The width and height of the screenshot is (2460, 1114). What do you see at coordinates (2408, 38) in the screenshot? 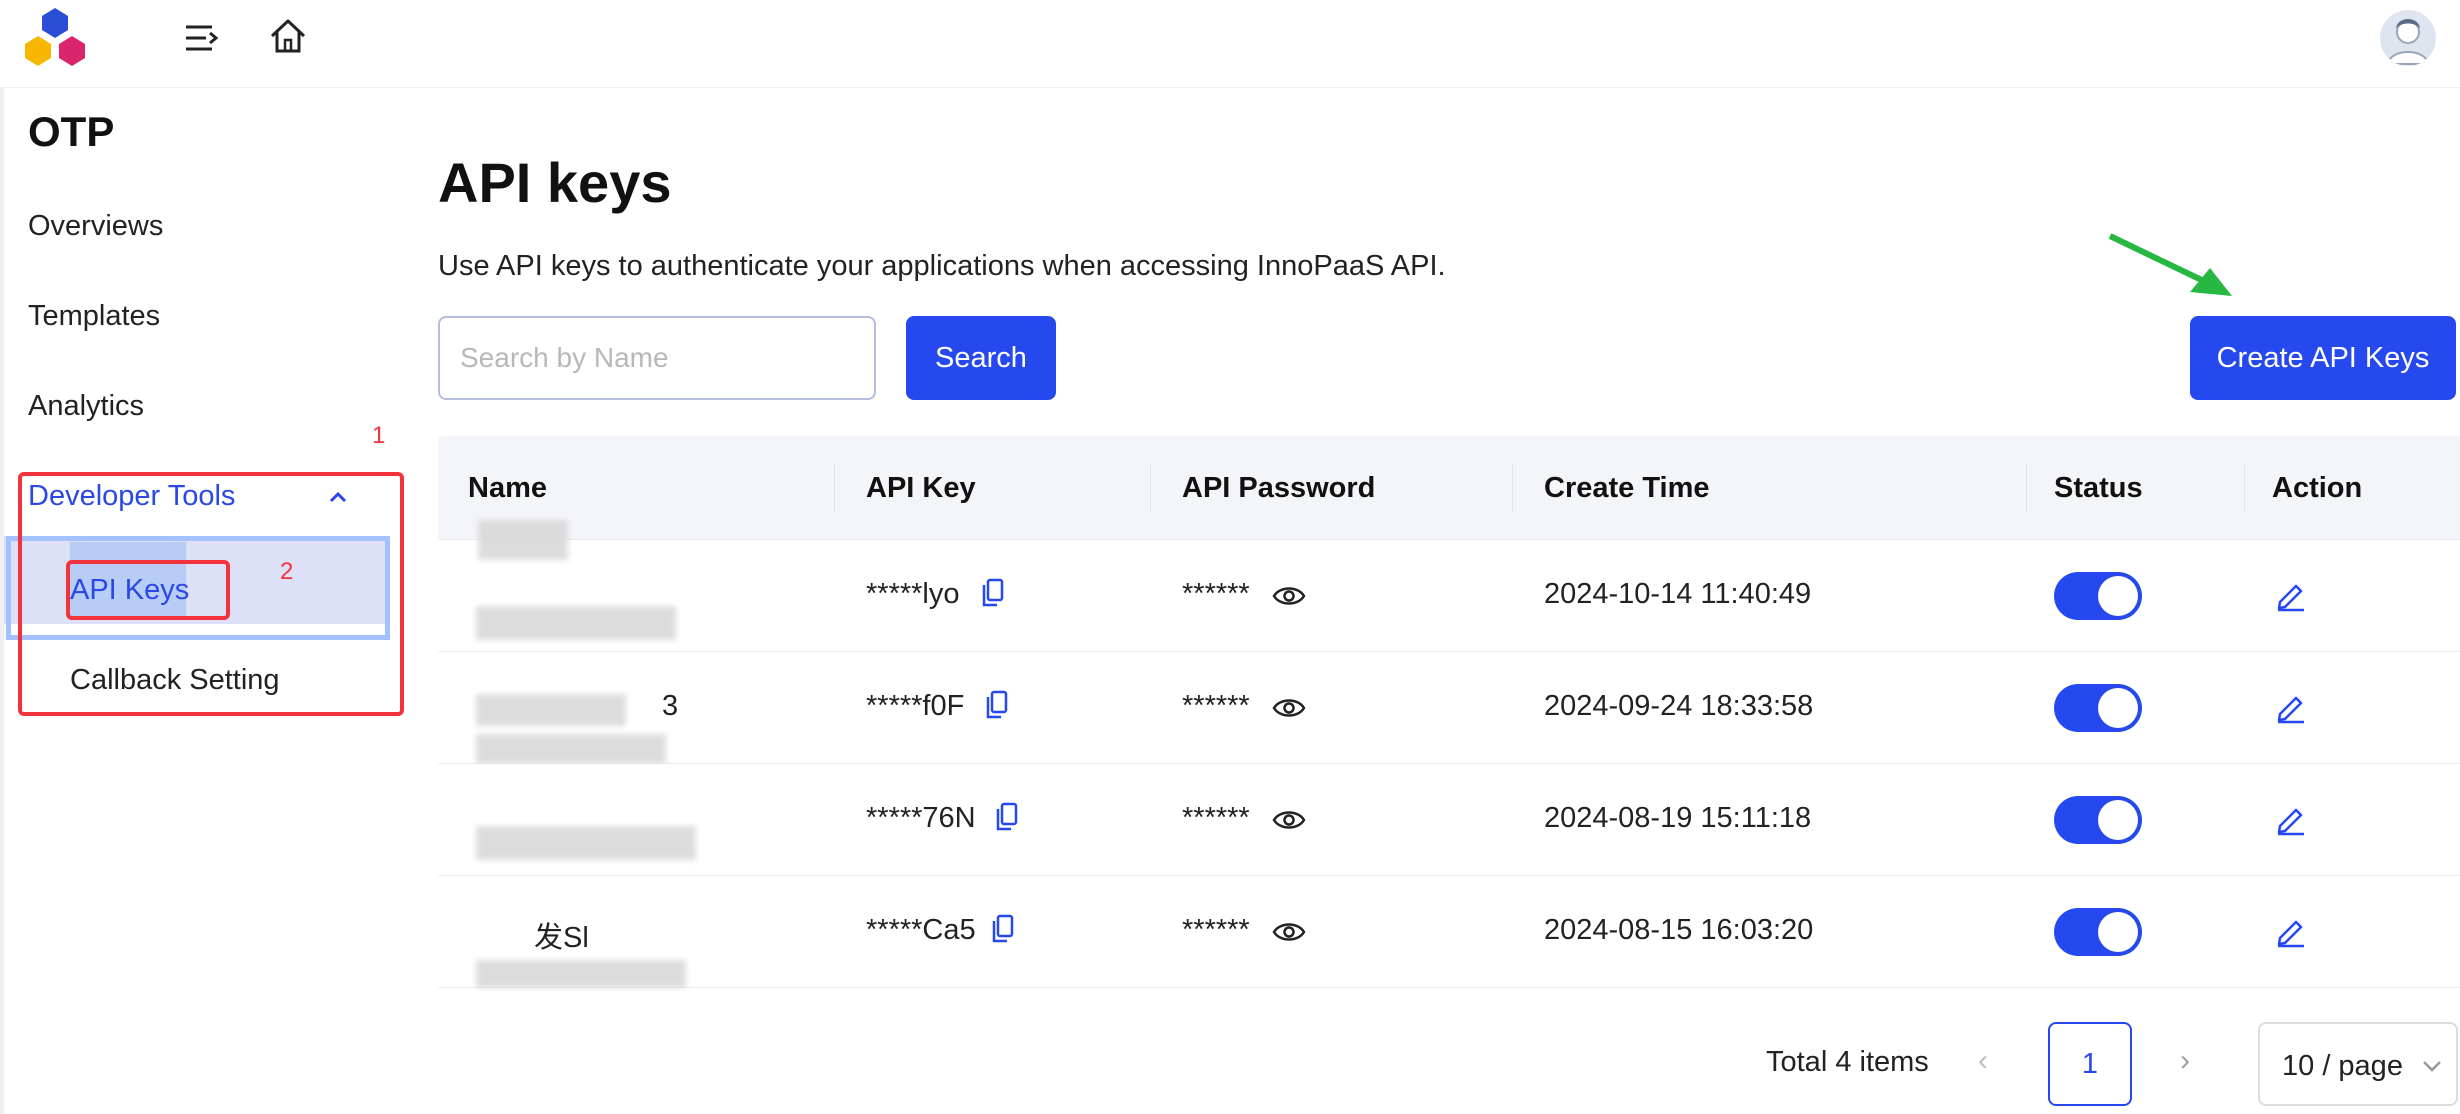
I see `user-avatar` at bounding box center [2408, 38].